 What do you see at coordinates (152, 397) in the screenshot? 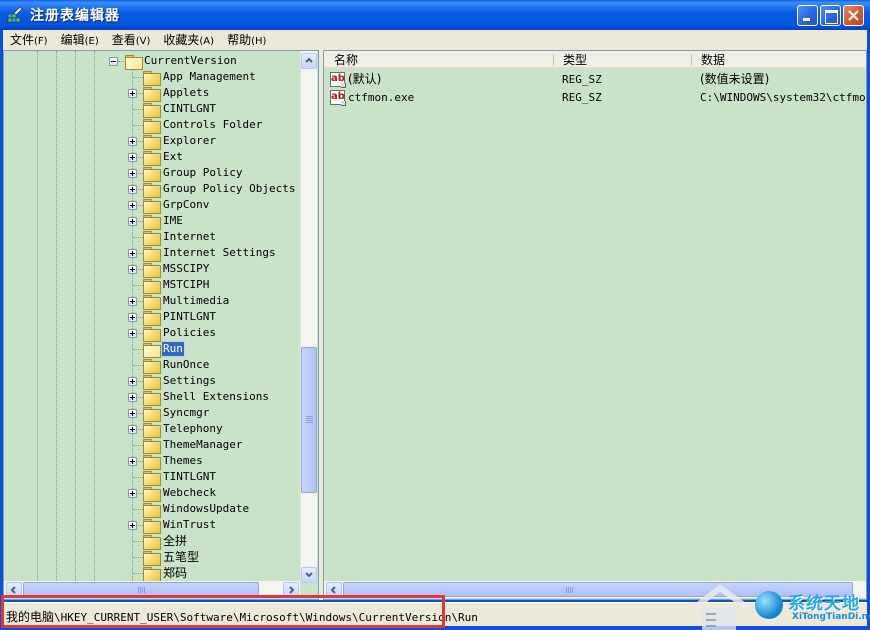
I see `tree-node: Shell Extensions` at bounding box center [152, 397].